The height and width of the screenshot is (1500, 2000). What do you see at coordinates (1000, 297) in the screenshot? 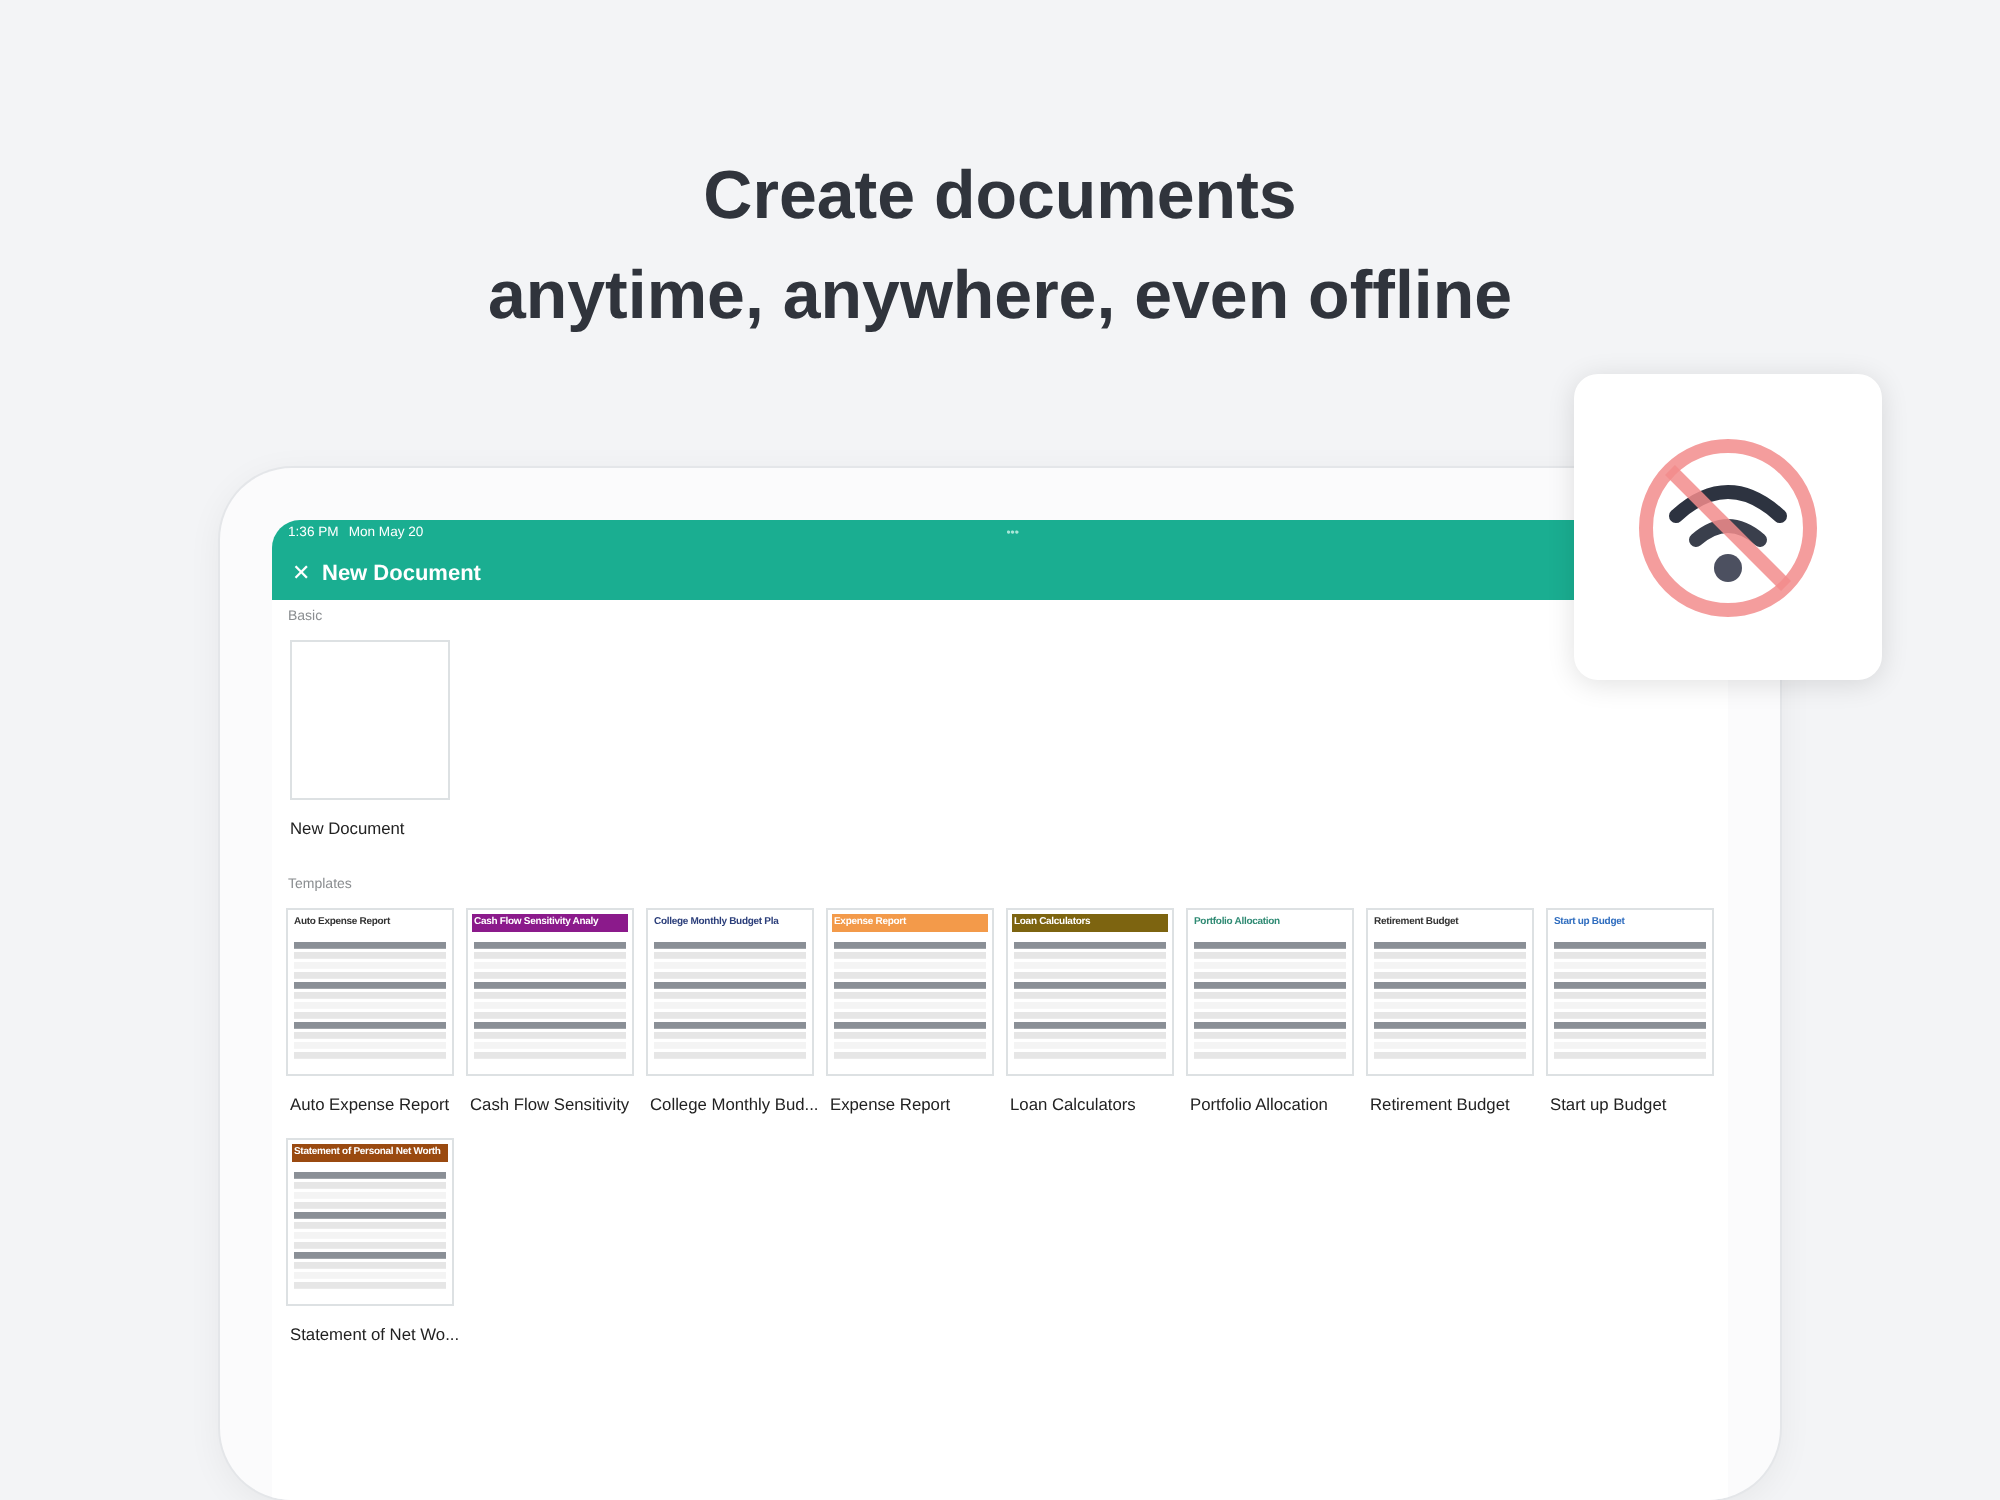
I see `headline: anytime, anywhere, even offline` at bounding box center [1000, 297].